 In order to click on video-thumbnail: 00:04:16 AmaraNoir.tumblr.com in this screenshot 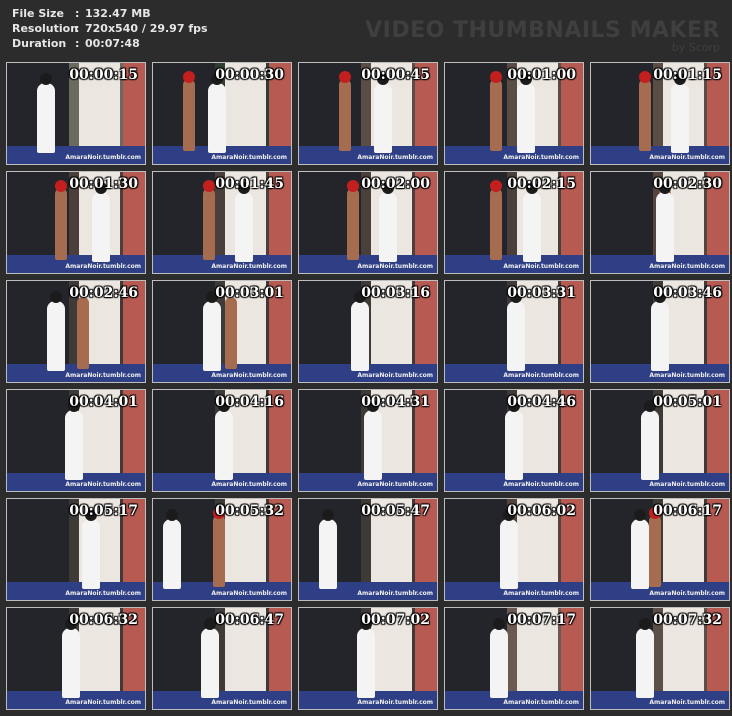, I will do `click(222, 440)`.